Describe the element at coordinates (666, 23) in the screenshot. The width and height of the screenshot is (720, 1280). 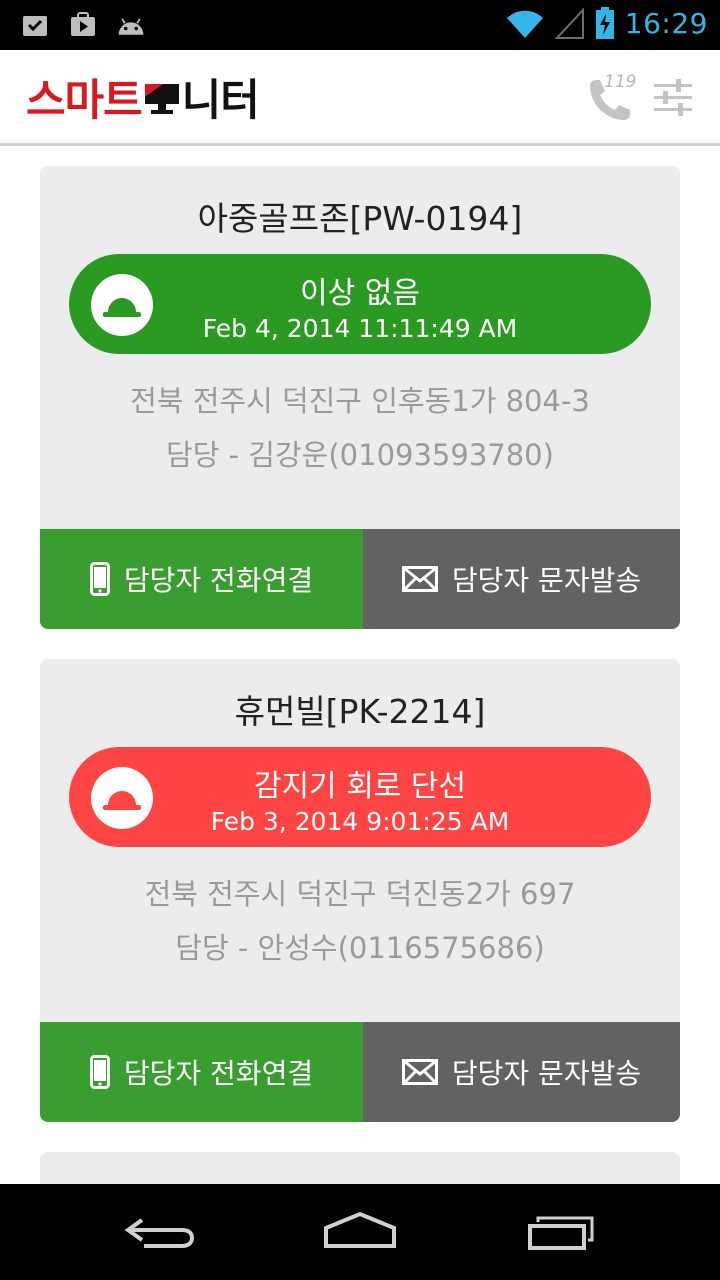
I see `clock: 16:29` at that location.